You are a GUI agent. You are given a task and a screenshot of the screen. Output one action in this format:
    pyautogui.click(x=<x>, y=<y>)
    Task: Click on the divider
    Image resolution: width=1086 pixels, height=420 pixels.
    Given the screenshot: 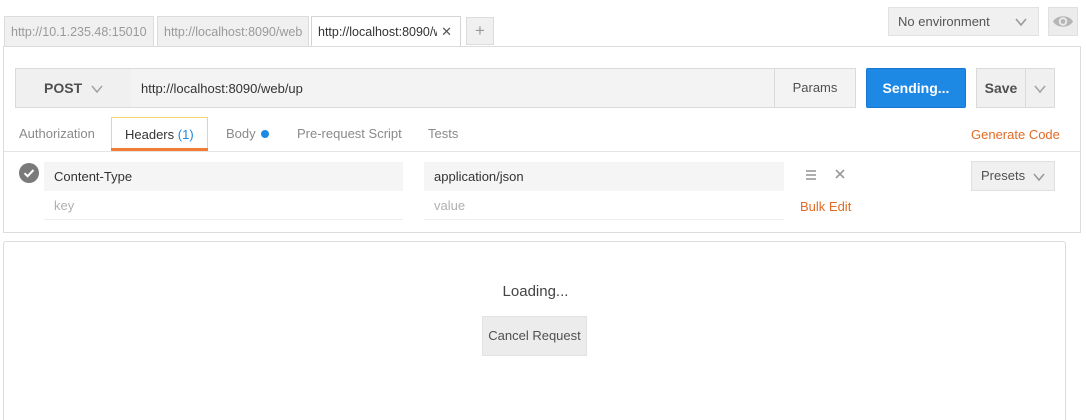 What is the action you would take?
    pyautogui.click(x=542, y=151)
    